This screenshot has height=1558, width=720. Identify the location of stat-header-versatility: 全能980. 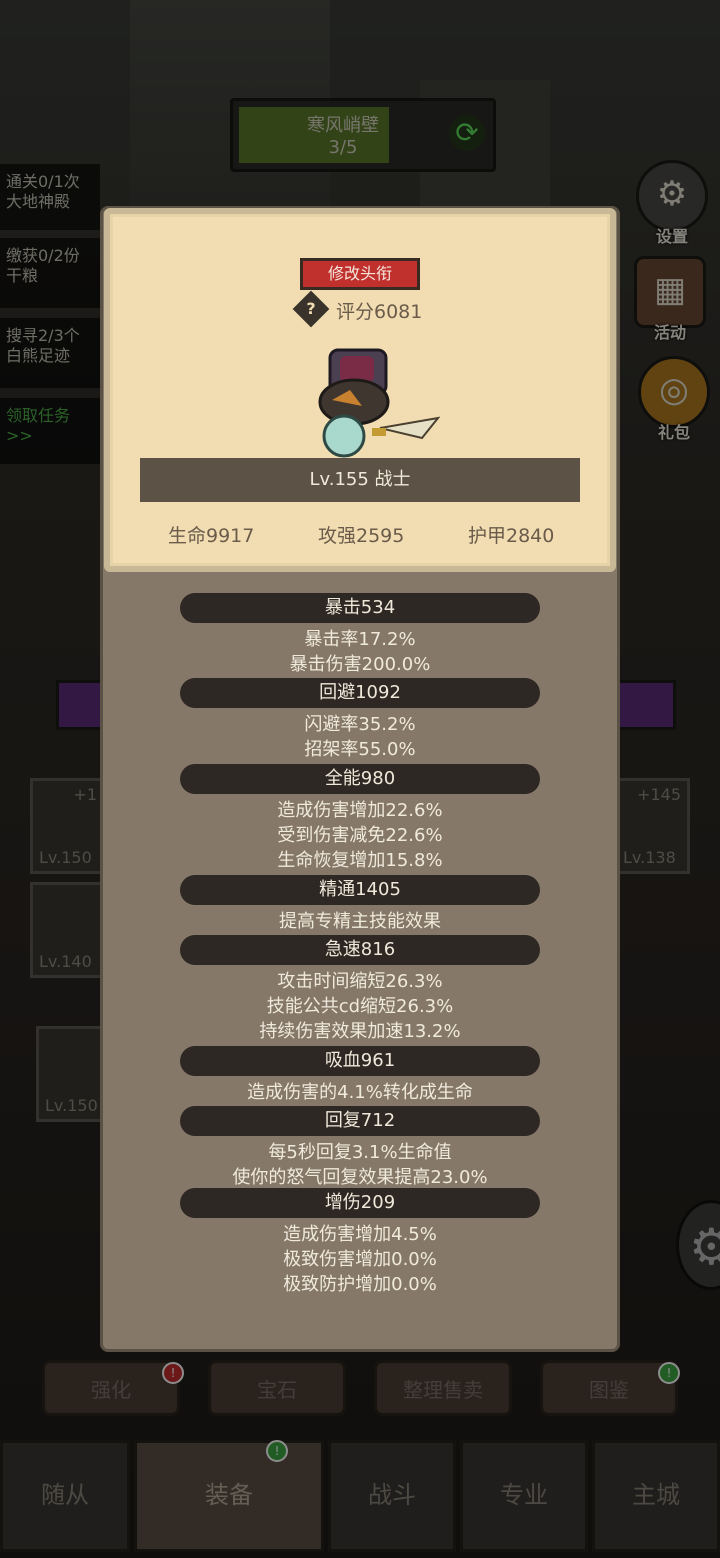
(360, 779).